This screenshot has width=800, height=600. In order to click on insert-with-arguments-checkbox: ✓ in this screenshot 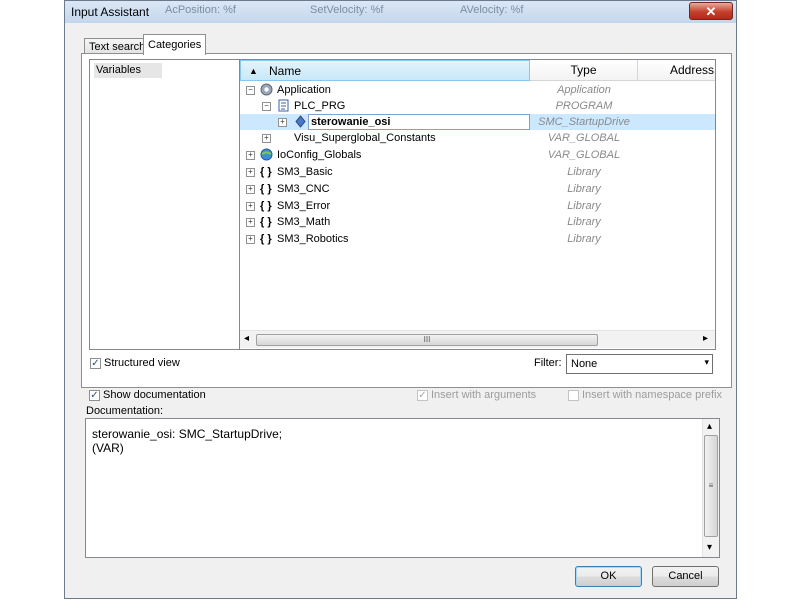, I will do `click(422, 395)`.